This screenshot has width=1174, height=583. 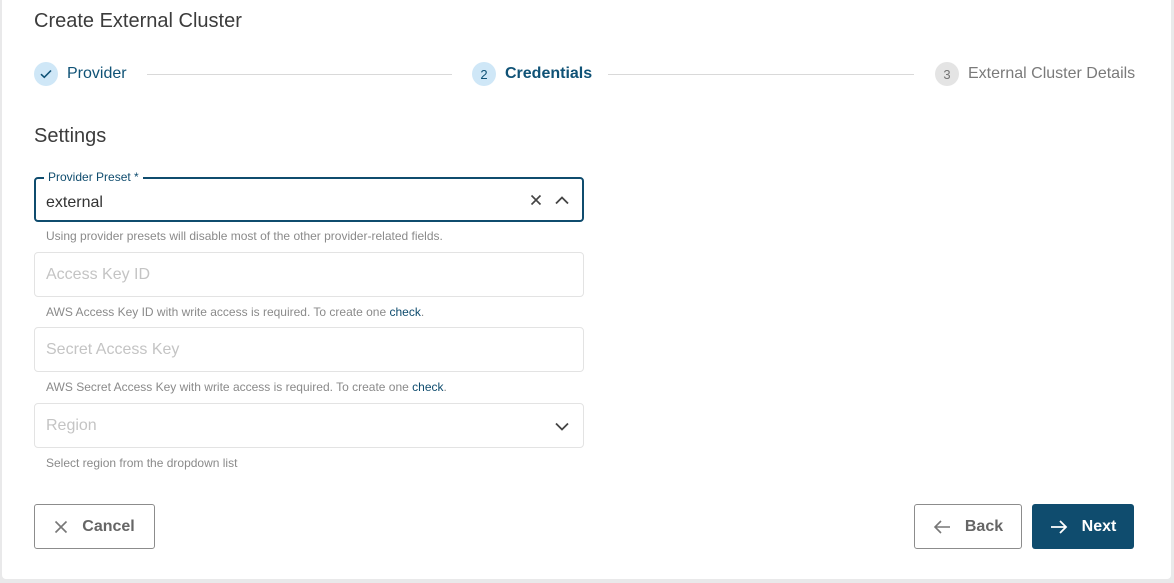 I want to click on step-number: 2, so click(x=484, y=74).